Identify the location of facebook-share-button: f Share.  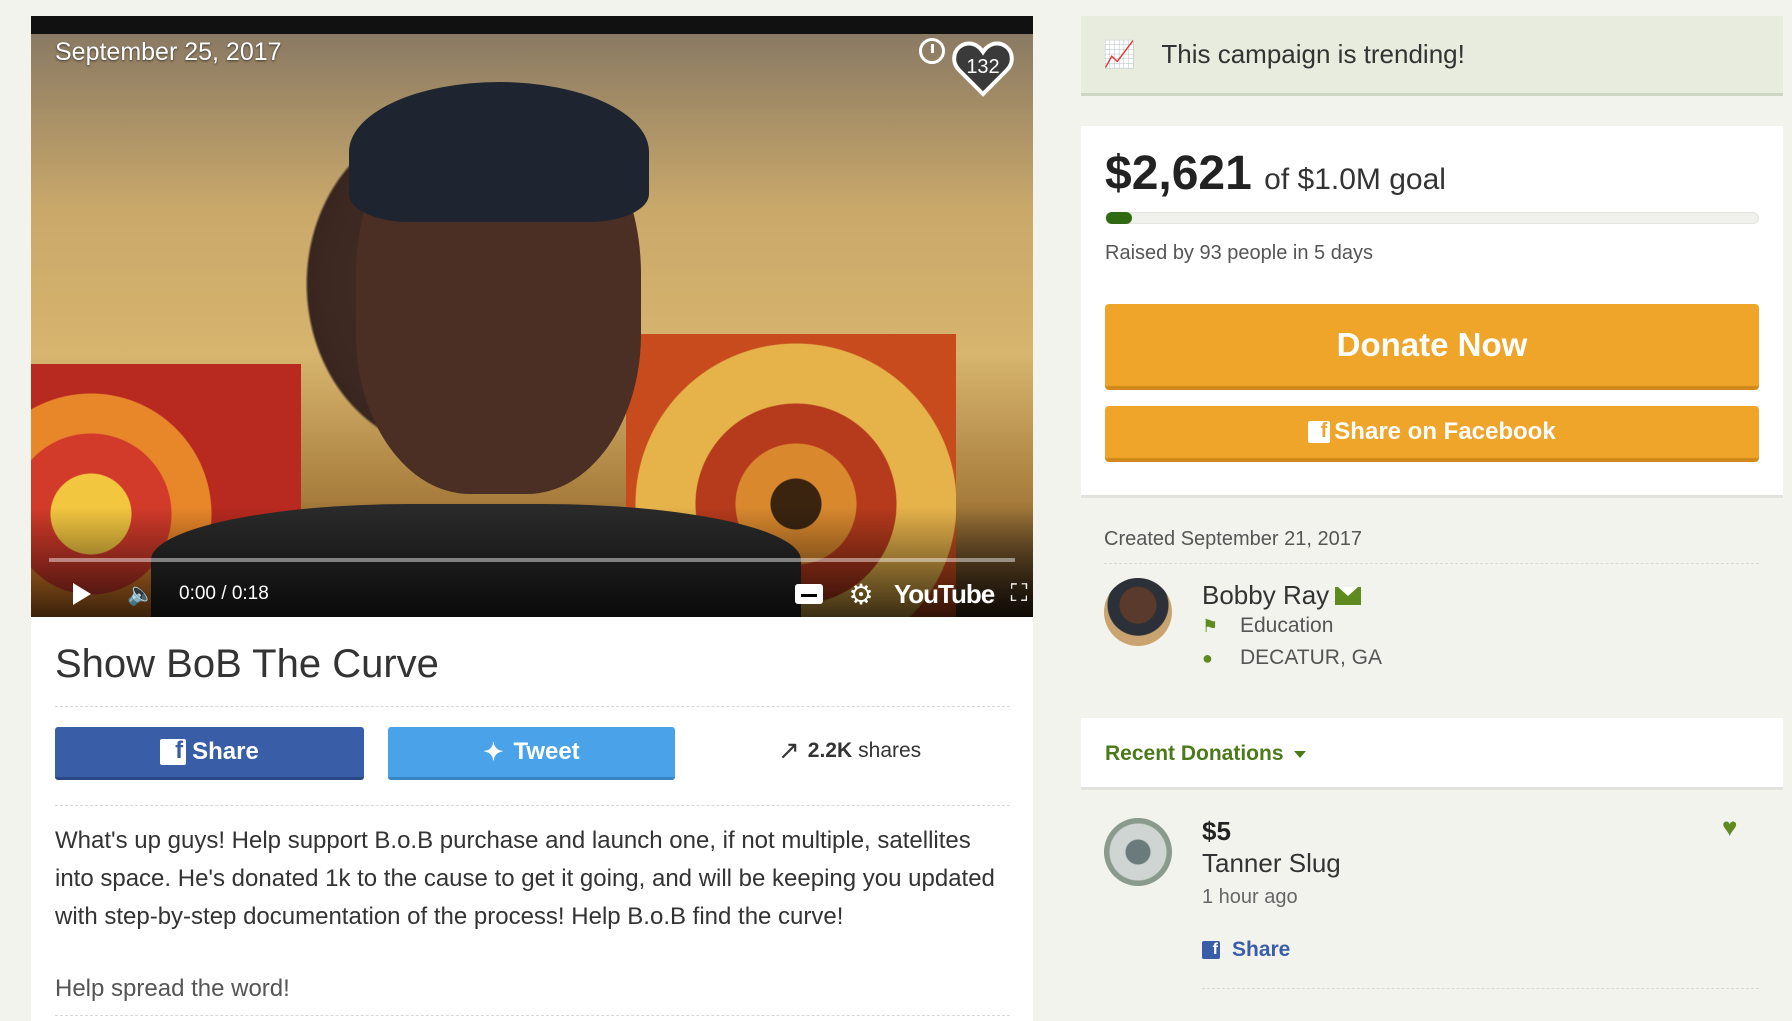
(209, 753).